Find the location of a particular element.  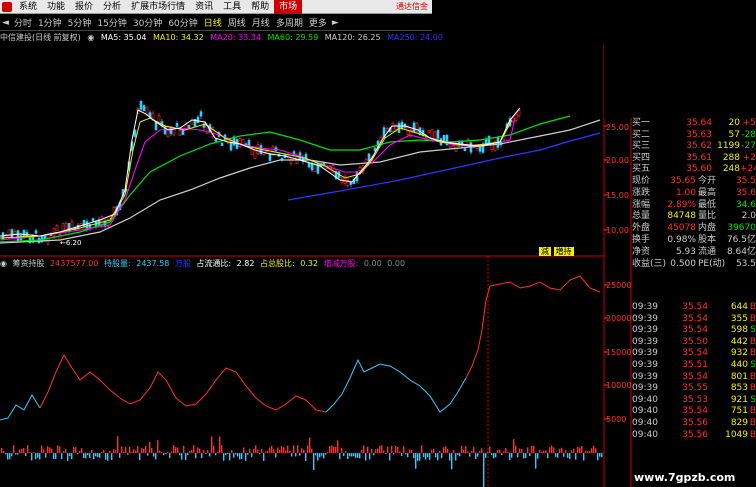

tick-row: 09:40 35.53 921 S is located at coordinates (694, 401).